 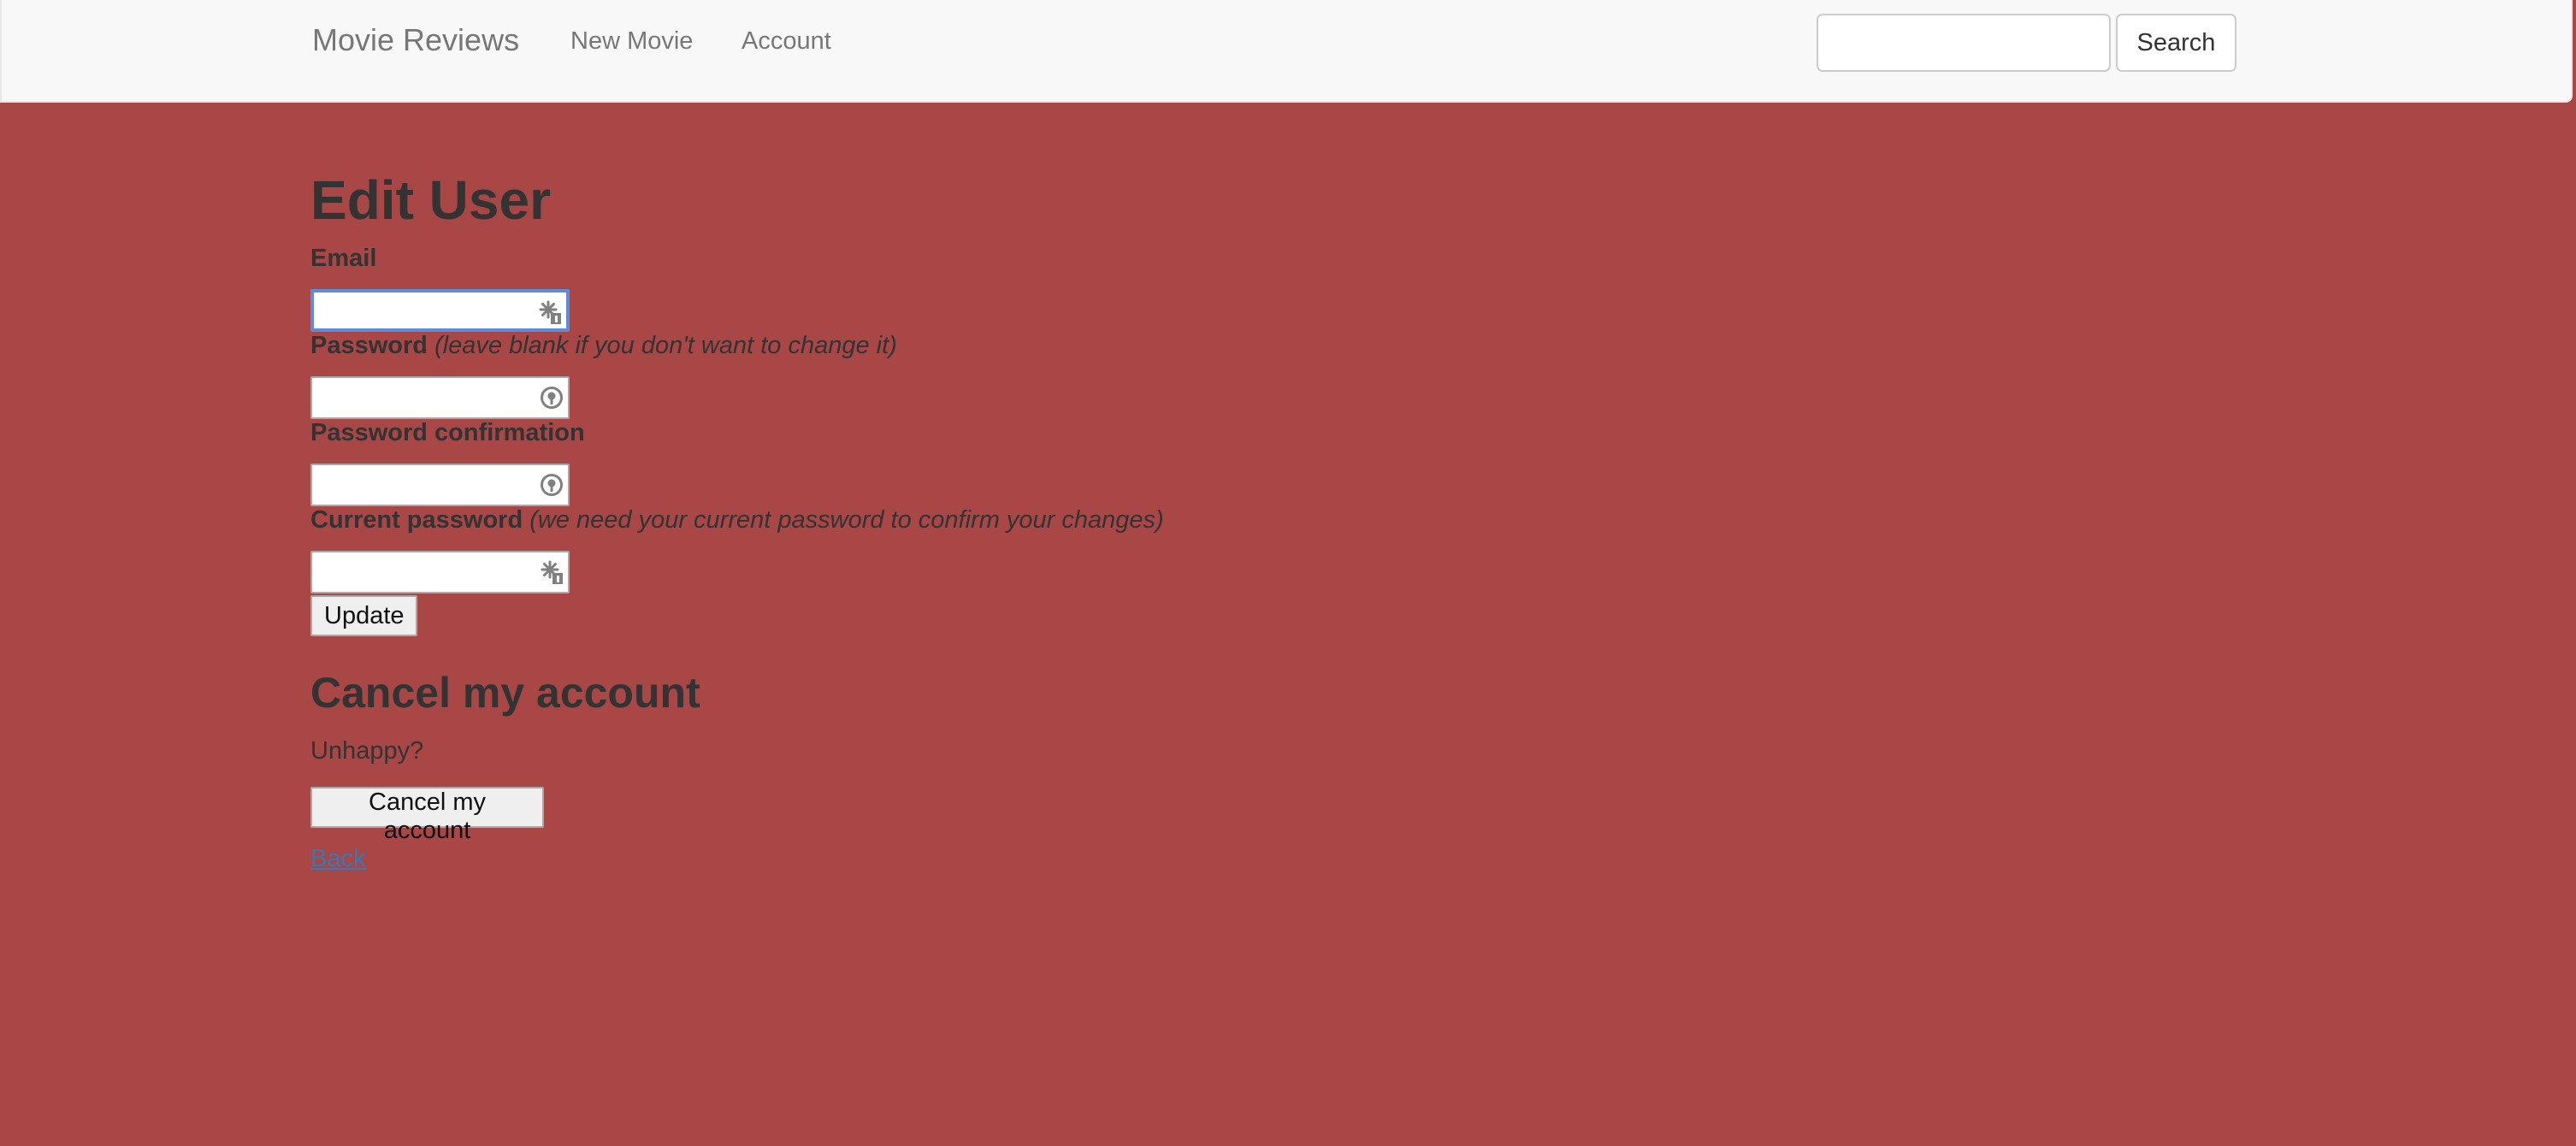 What do you see at coordinates (419, 572) in the screenshot?
I see `current-password-input` at bounding box center [419, 572].